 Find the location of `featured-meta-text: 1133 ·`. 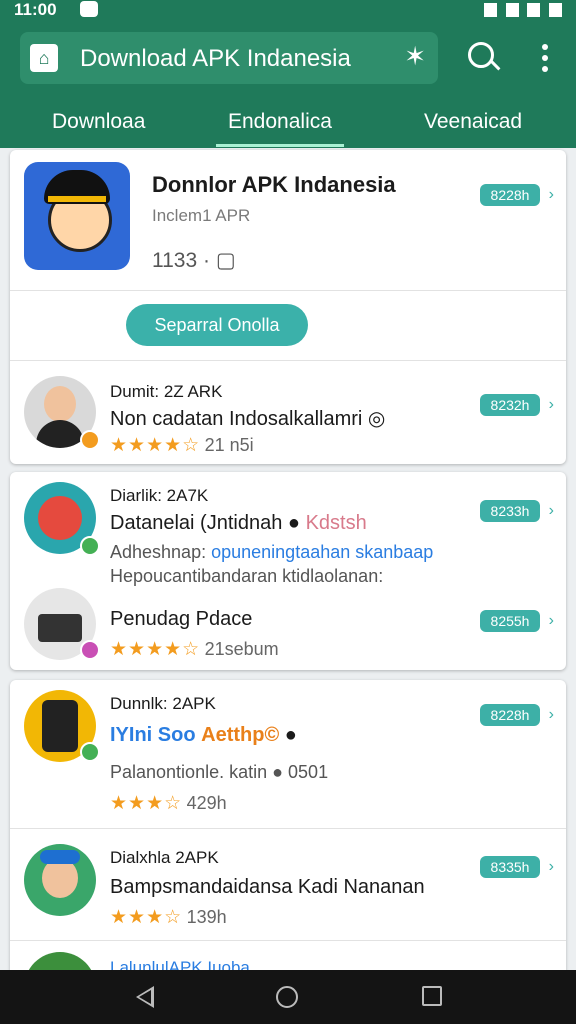

featured-meta-text: 1133 · is located at coordinates (181, 260).